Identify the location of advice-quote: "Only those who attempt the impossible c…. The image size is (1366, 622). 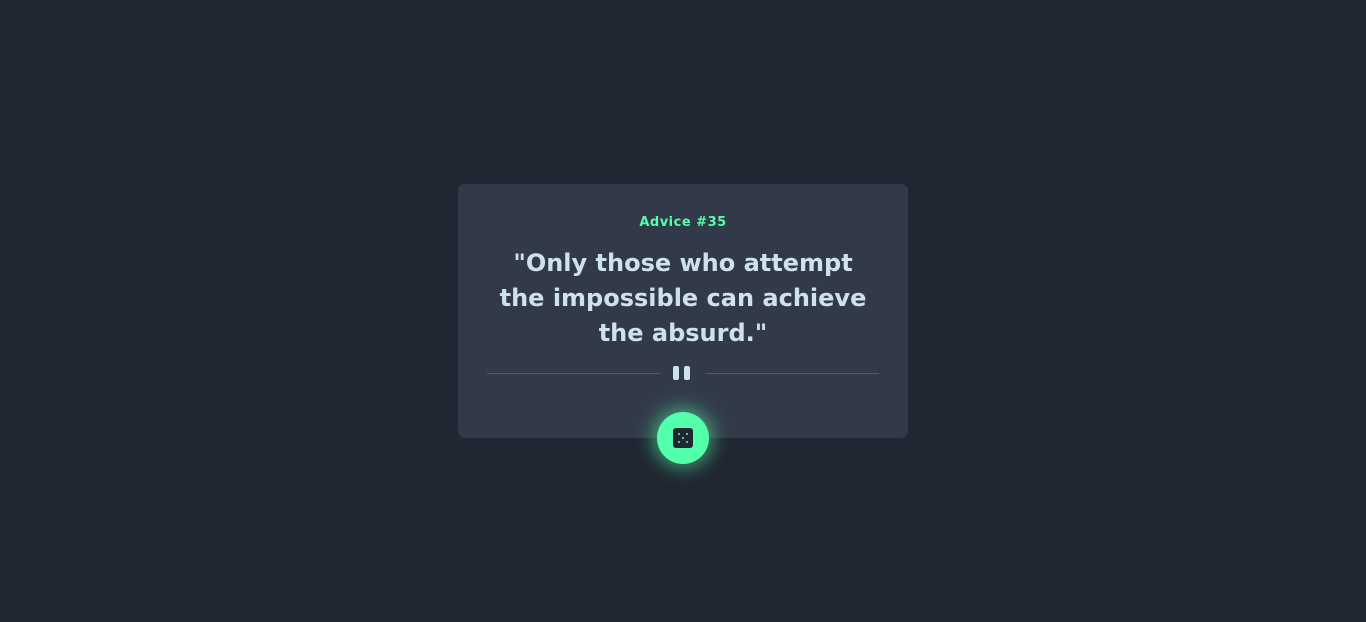
(683, 298).